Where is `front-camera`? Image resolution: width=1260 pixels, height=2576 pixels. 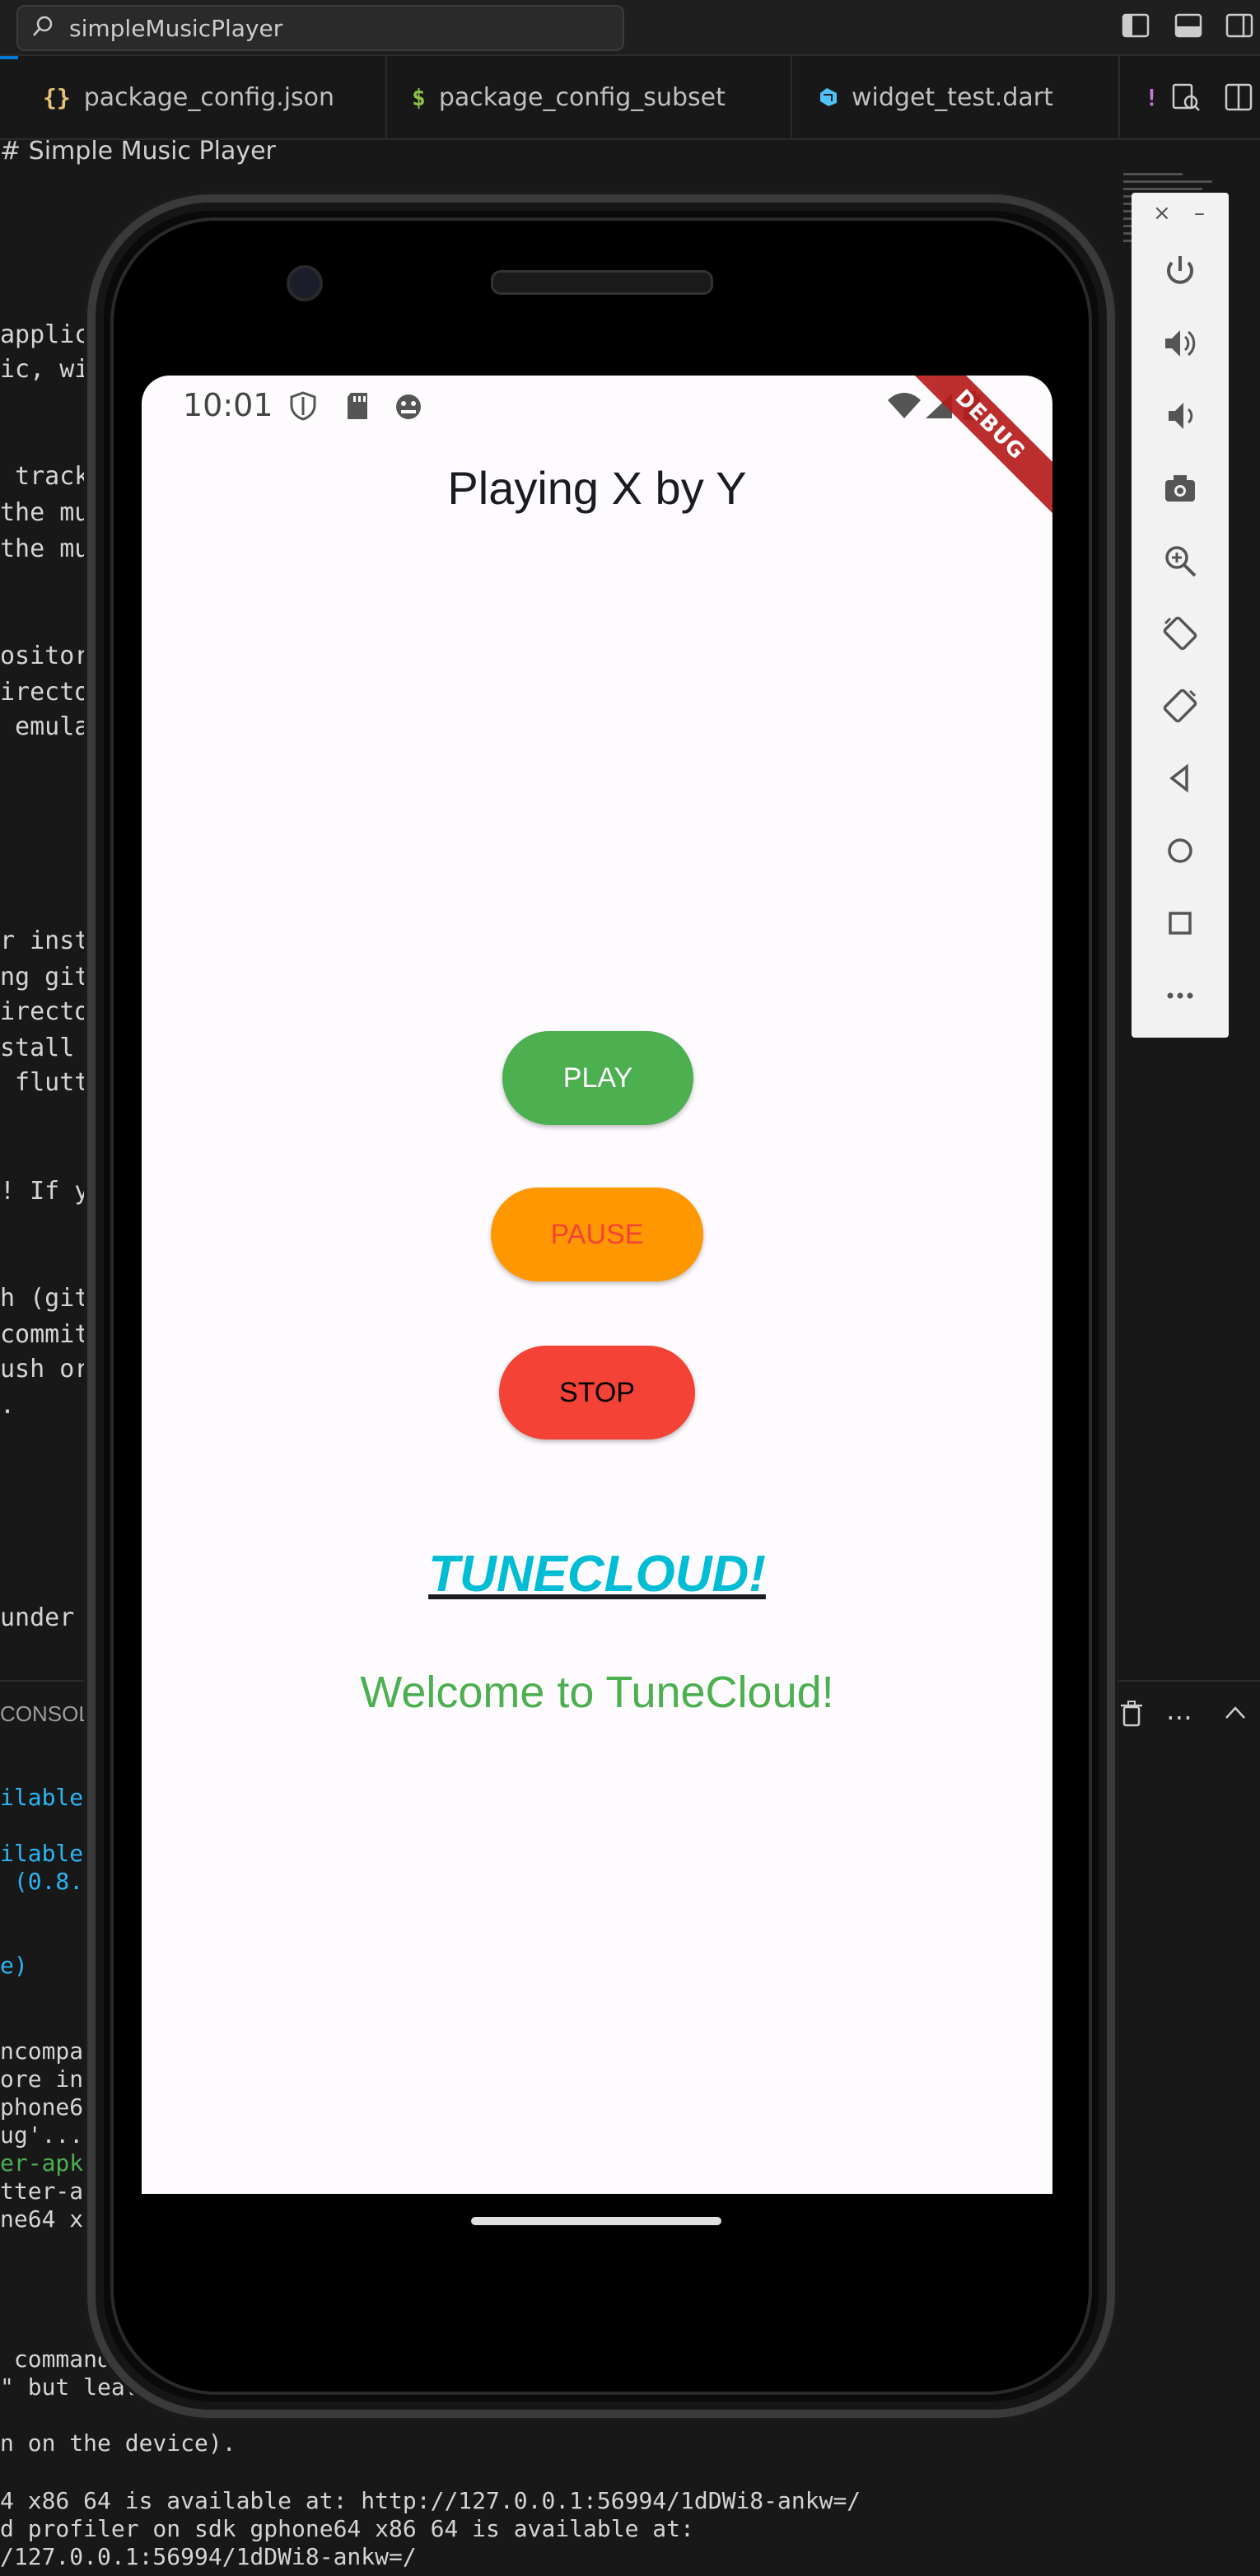 front-camera is located at coordinates (305, 283).